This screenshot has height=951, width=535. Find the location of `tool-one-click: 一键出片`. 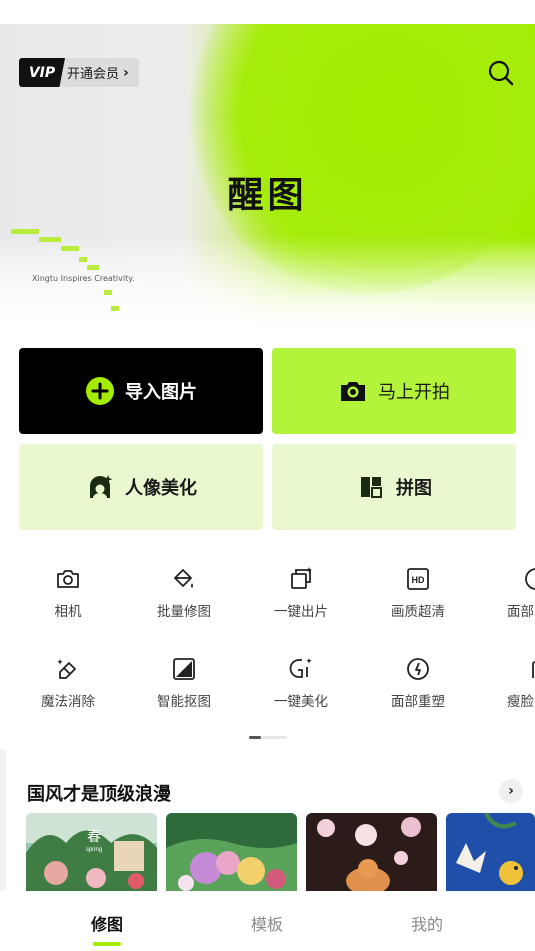

tool-one-click: 一键出片 is located at coordinates (301, 601).